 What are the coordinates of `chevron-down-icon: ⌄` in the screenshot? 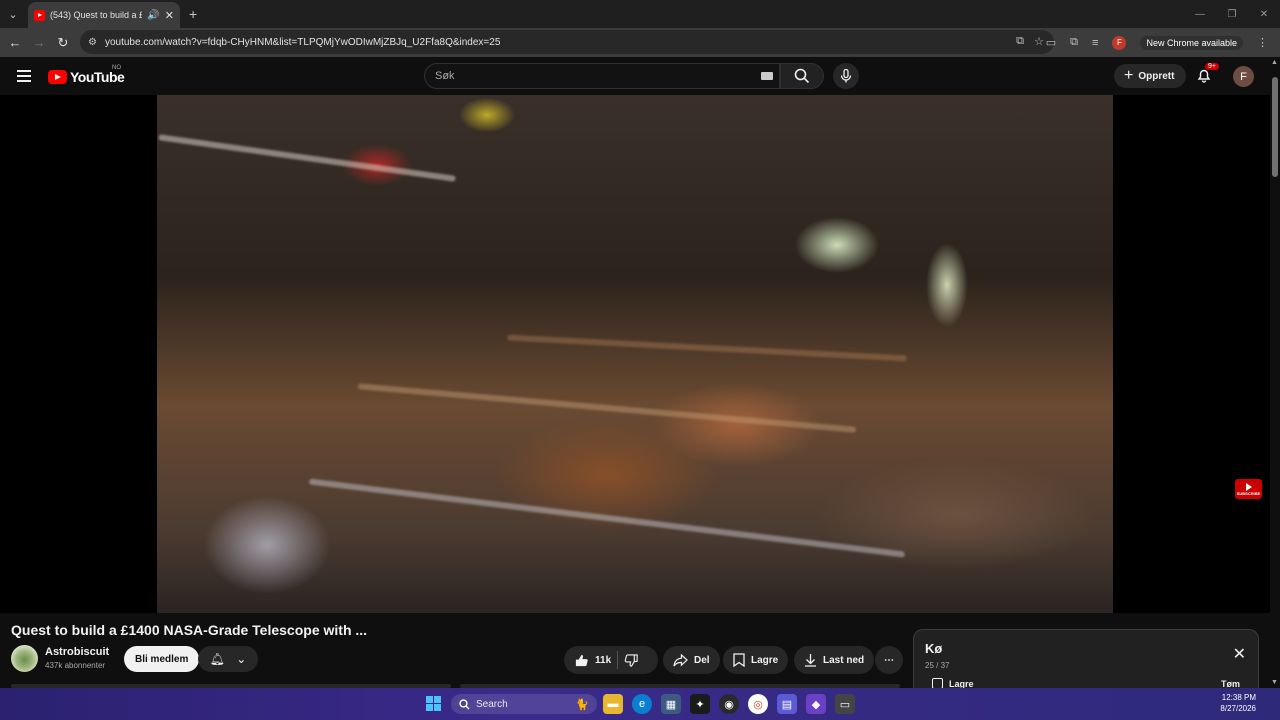 It's located at (241, 659).